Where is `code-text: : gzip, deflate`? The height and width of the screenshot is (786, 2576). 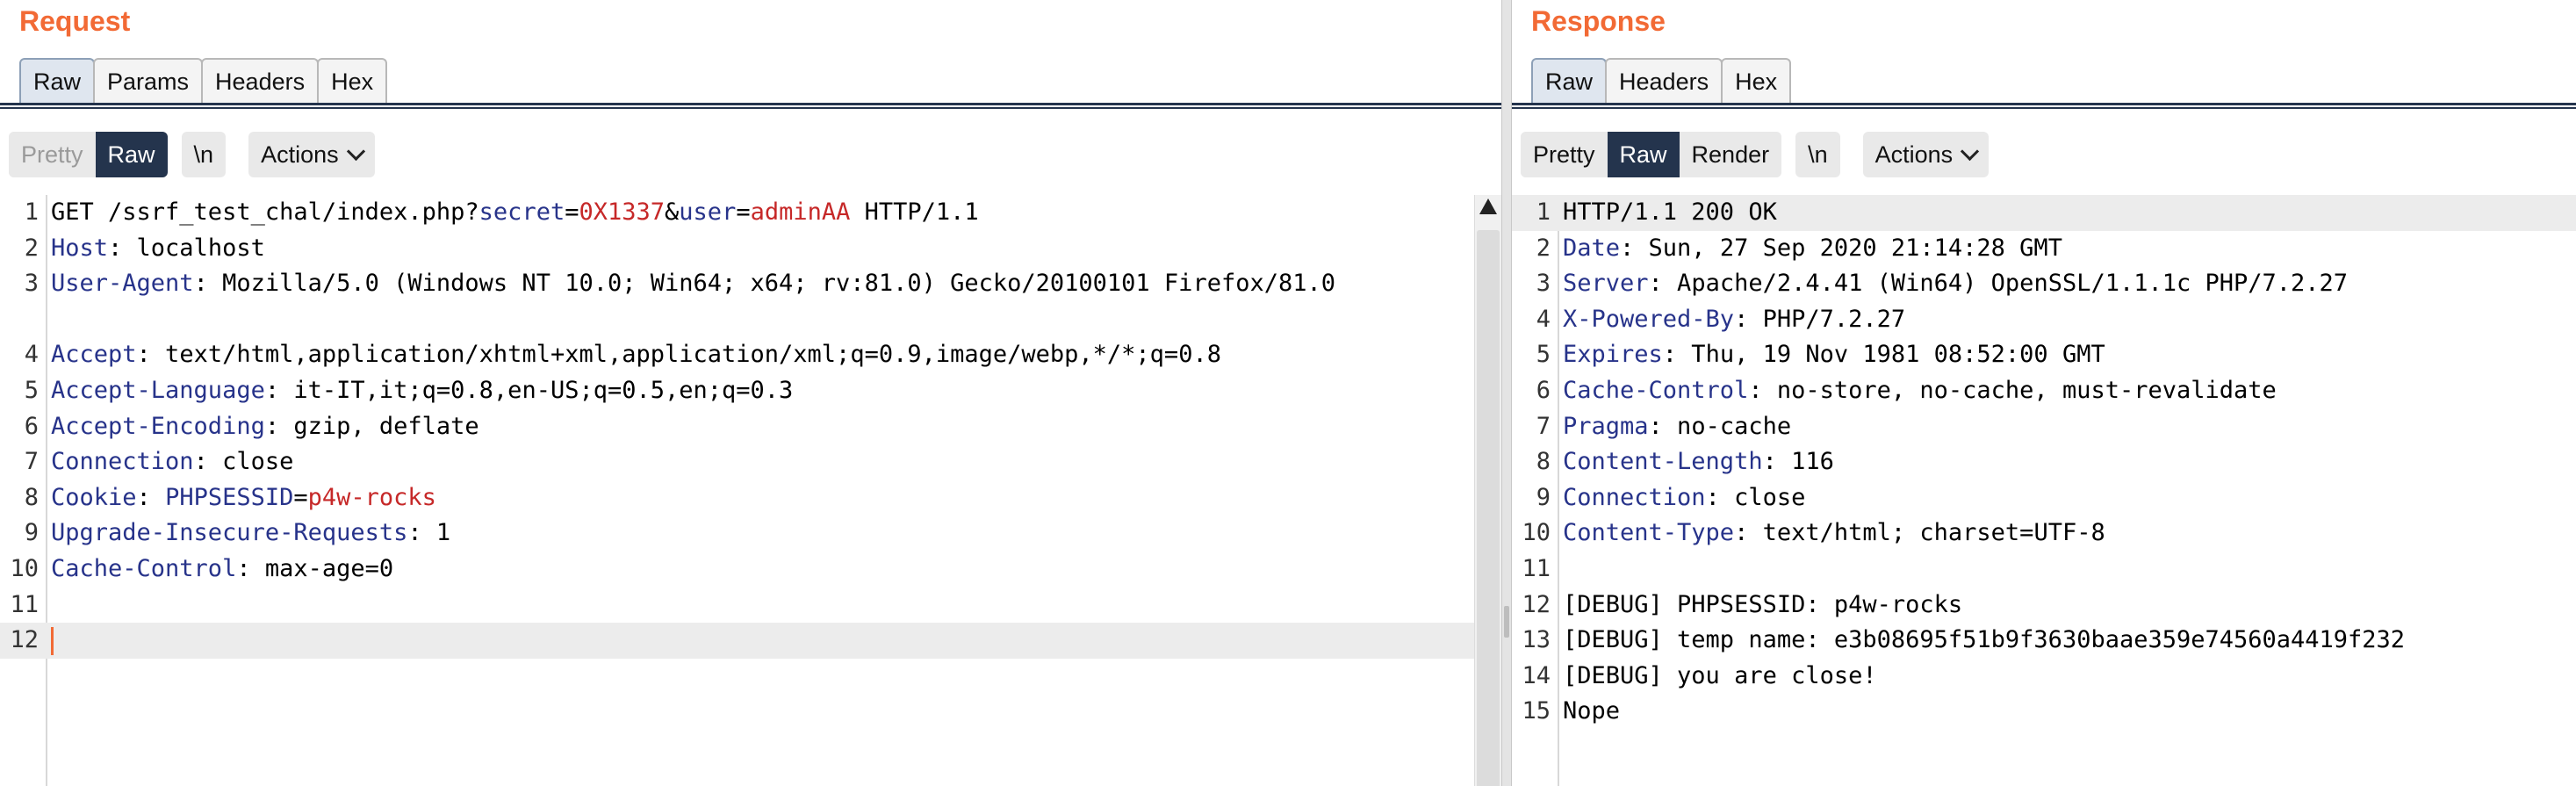 code-text: : gzip, deflate is located at coordinates (371, 426).